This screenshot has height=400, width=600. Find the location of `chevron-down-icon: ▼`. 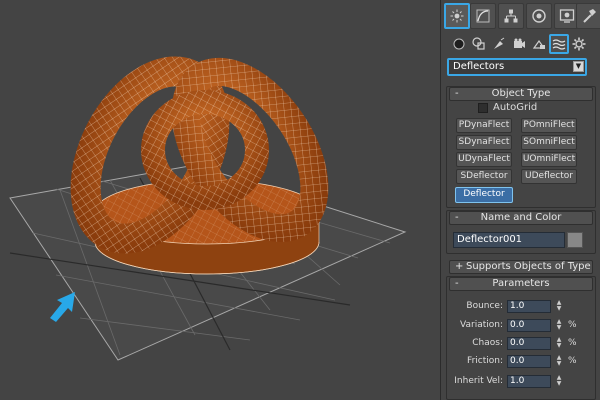

chevron-down-icon: ▼ is located at coordinates (578, 66).